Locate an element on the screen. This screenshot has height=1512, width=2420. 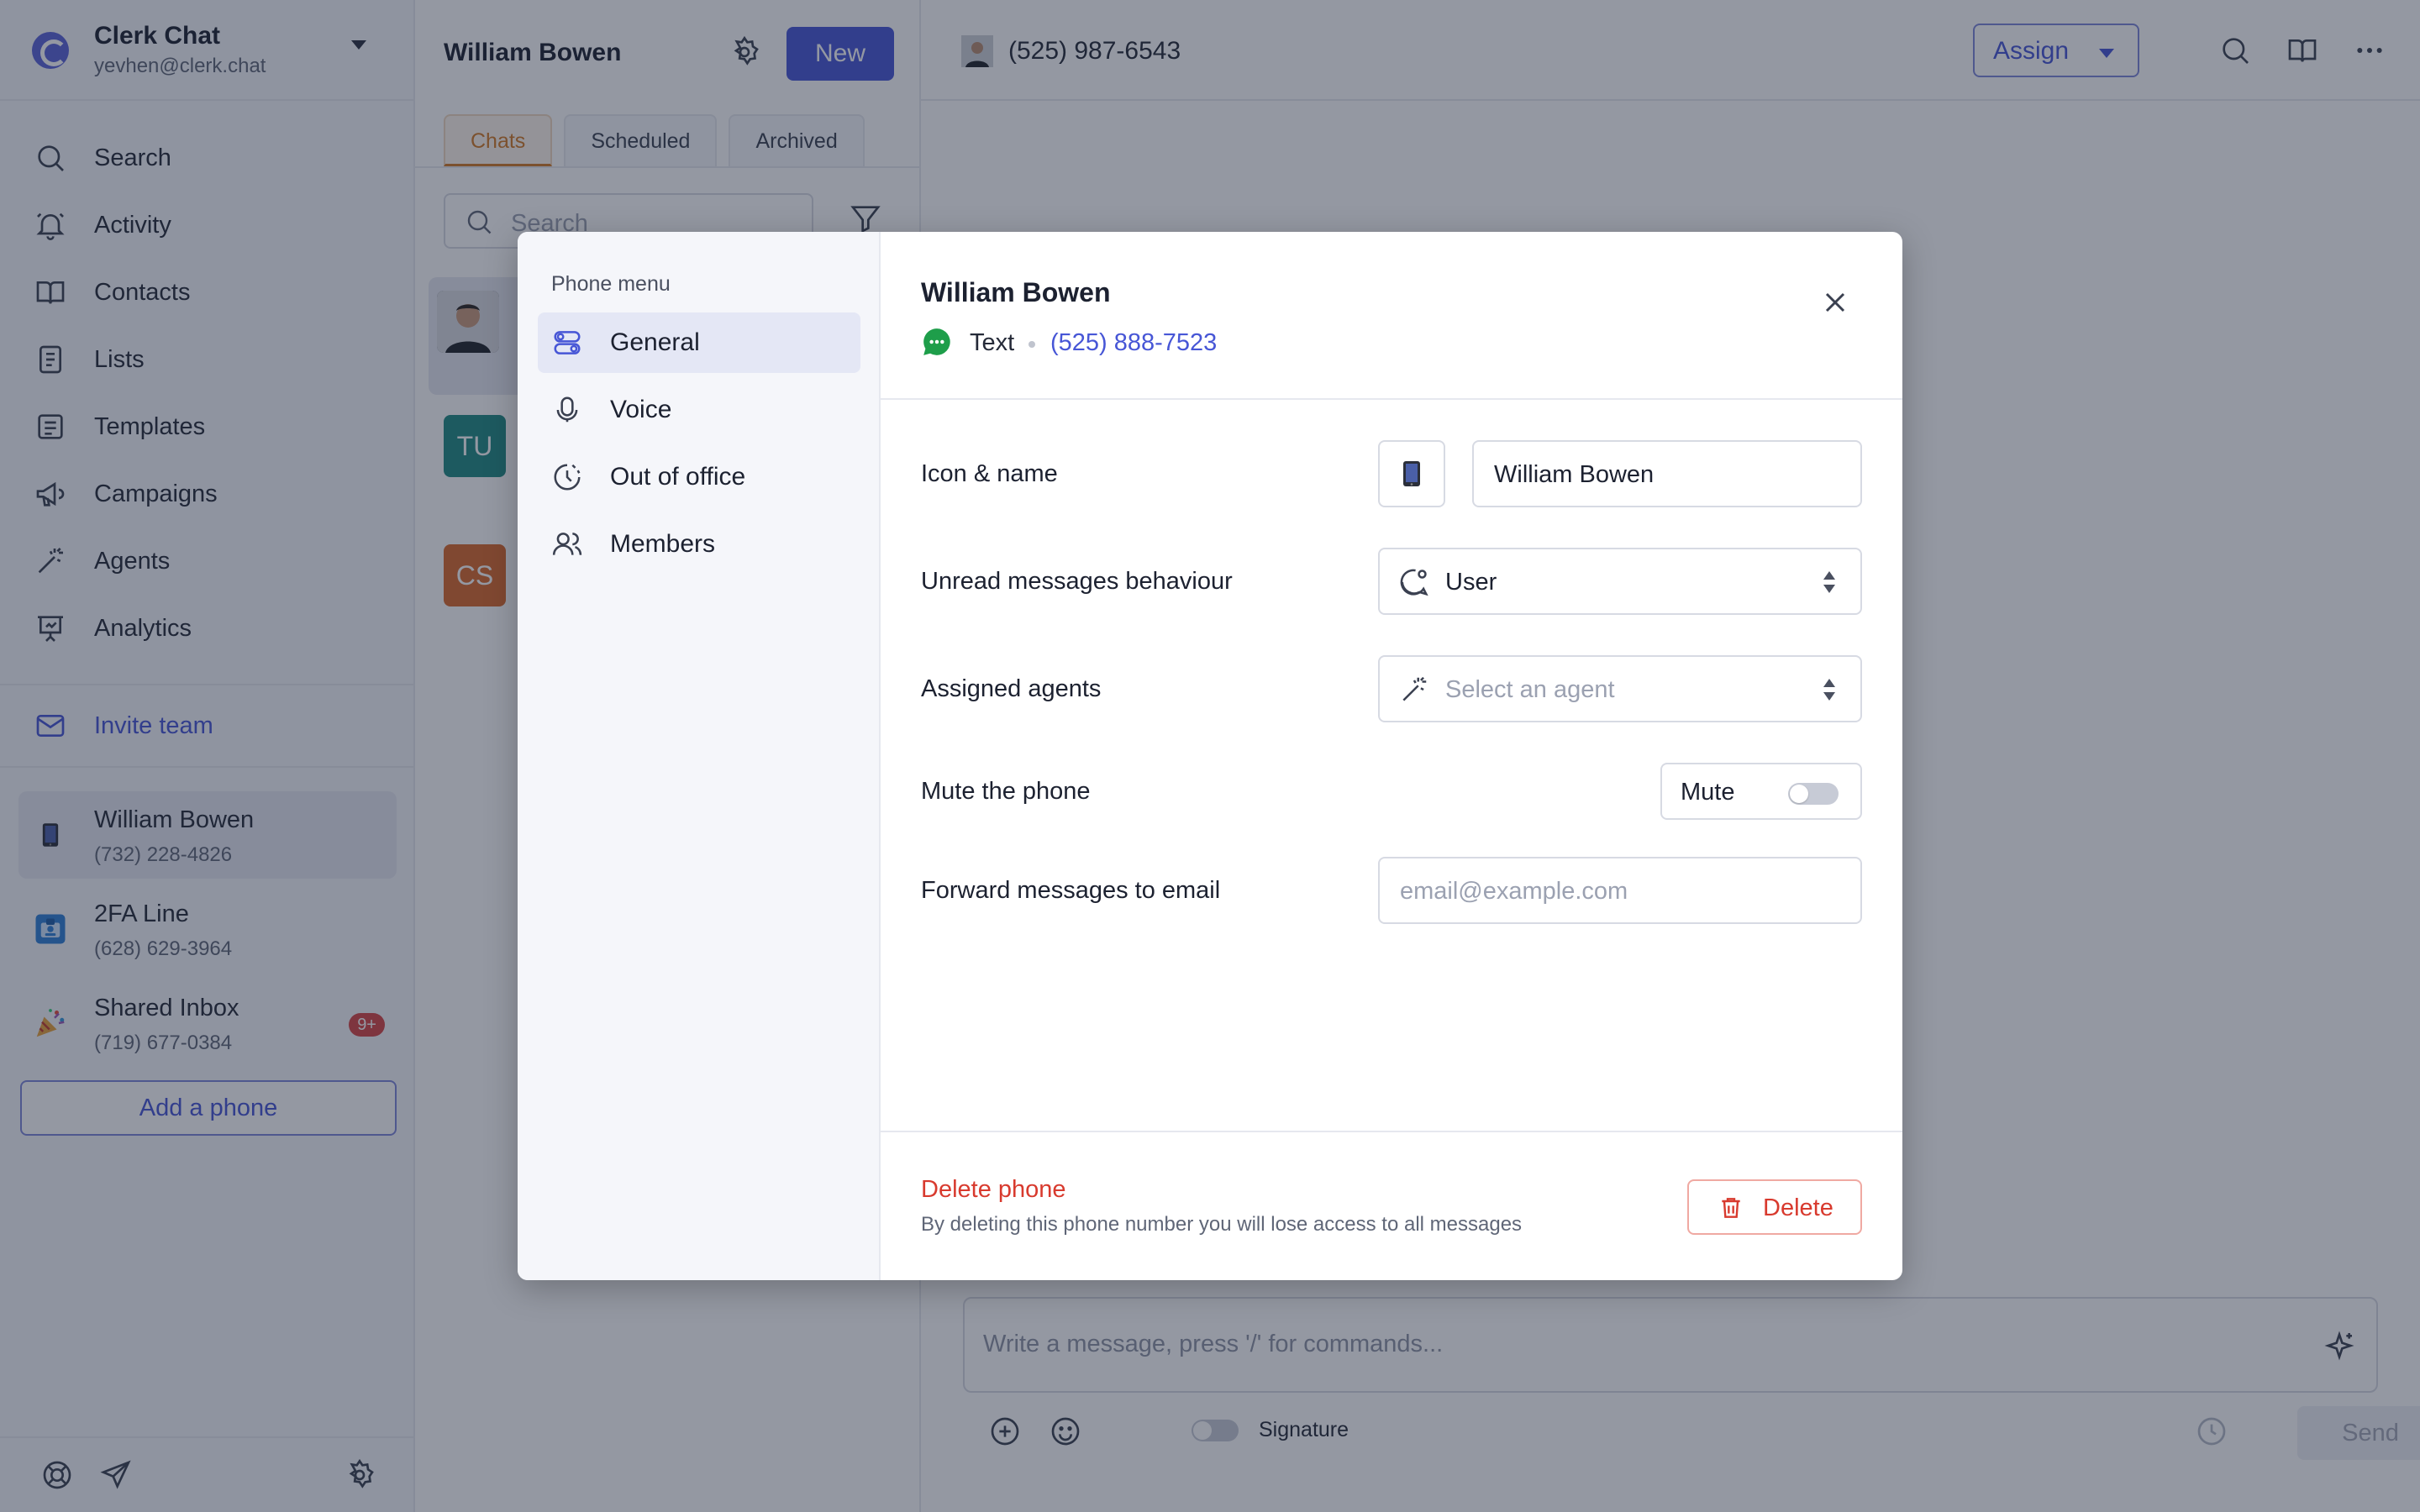
phone-name-input: William Bowen is located at coordinates (1667, 473).